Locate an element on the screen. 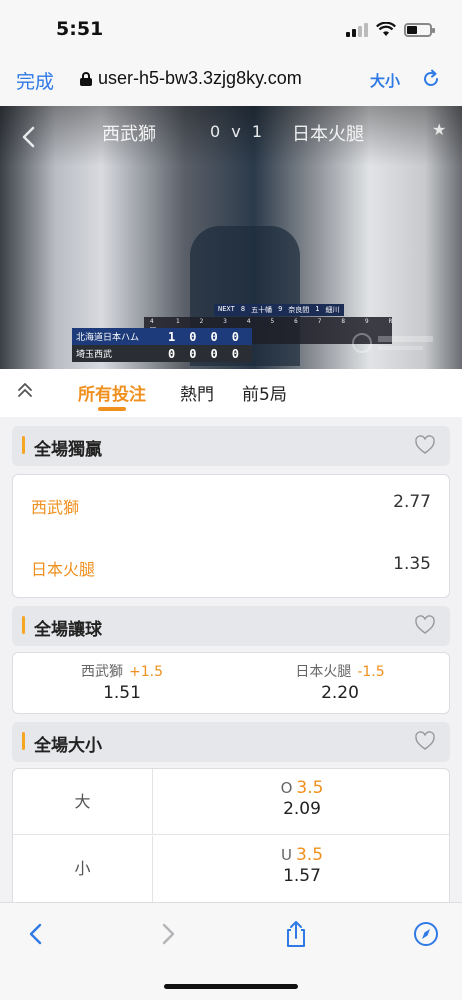 This screenshot has height=1000, width=462. next-batters: NEXT 8 五十幡 9 奈良間 1 細川 is located at coordinates (279, 310).